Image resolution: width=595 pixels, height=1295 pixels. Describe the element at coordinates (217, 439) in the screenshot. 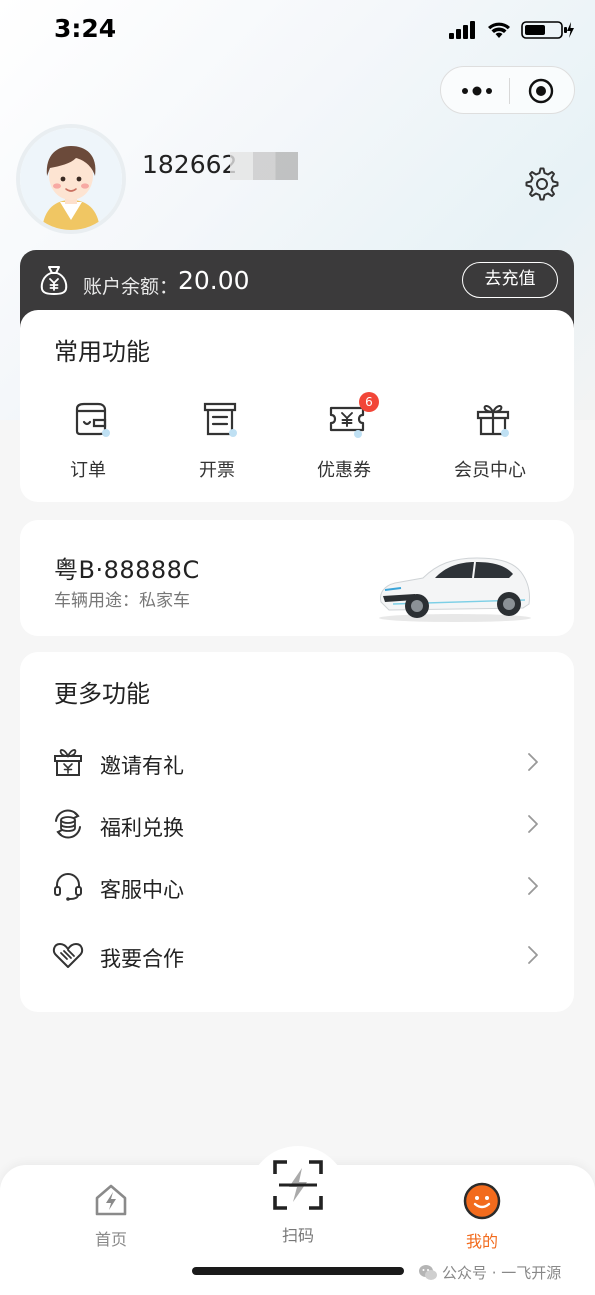

I see `function-invoice: 开票` at that location.